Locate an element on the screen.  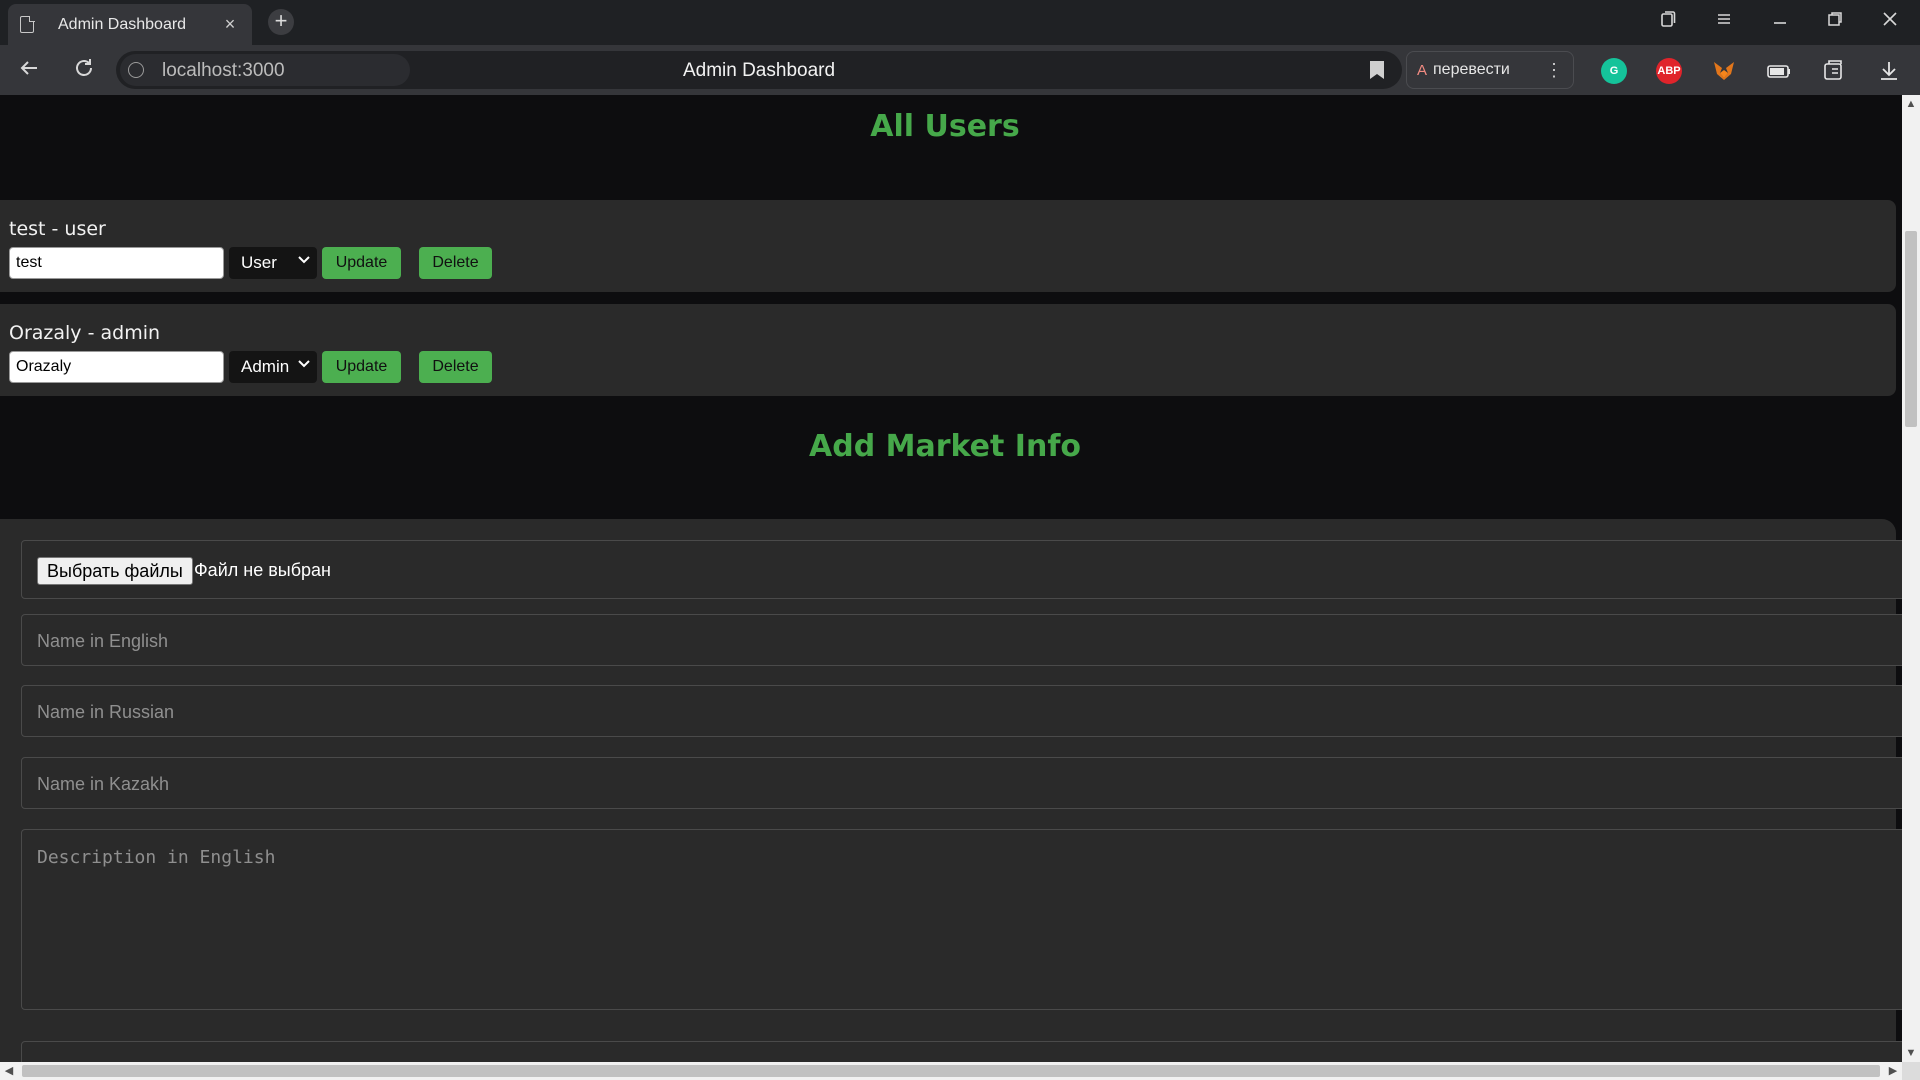
translate-label: перевести is located at coordinates (1471, 69).